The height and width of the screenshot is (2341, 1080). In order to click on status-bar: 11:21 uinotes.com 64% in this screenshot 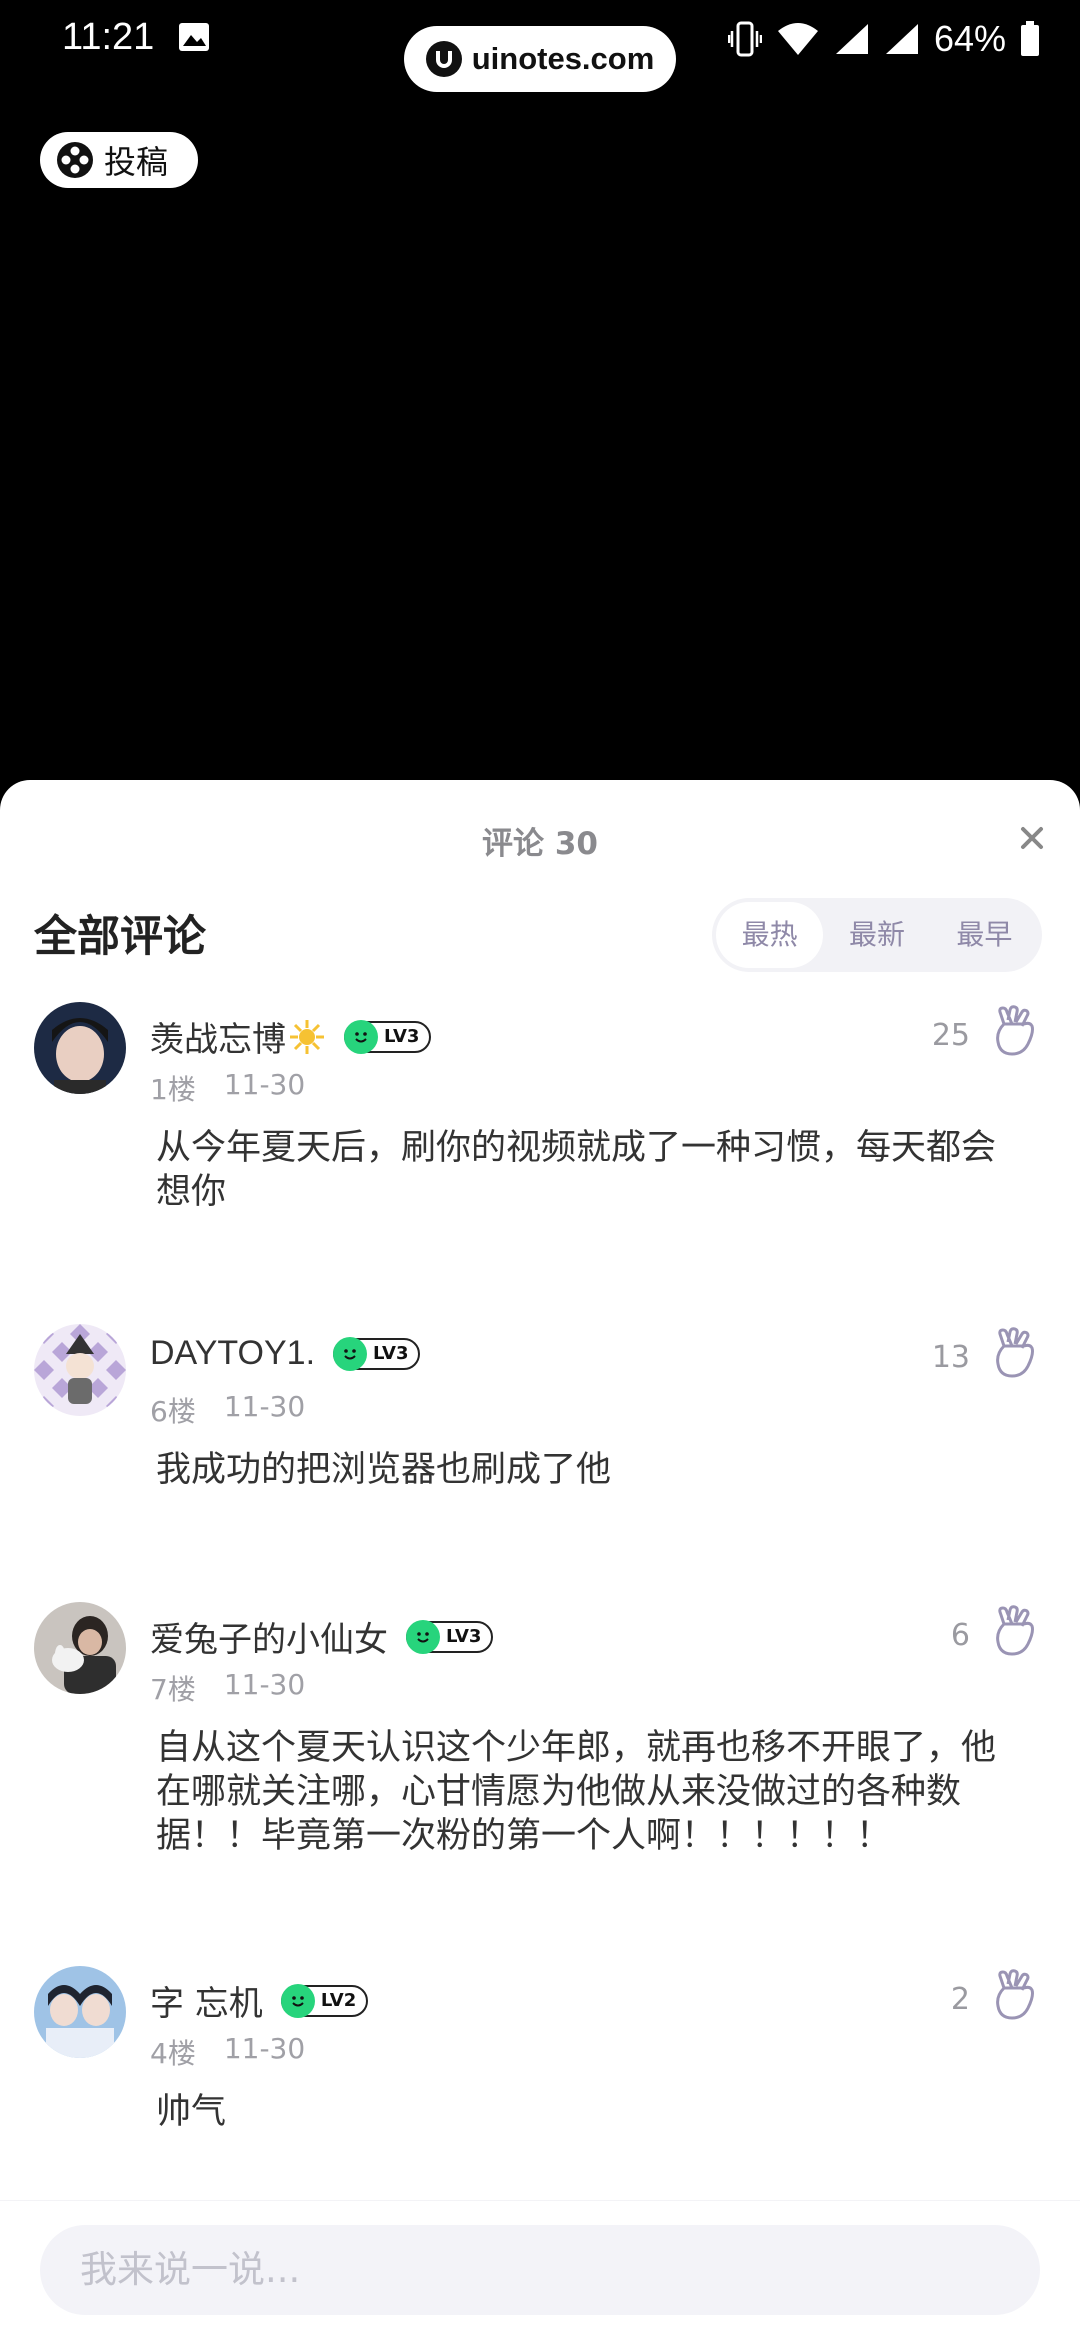, I will do `click(540, 46)`.